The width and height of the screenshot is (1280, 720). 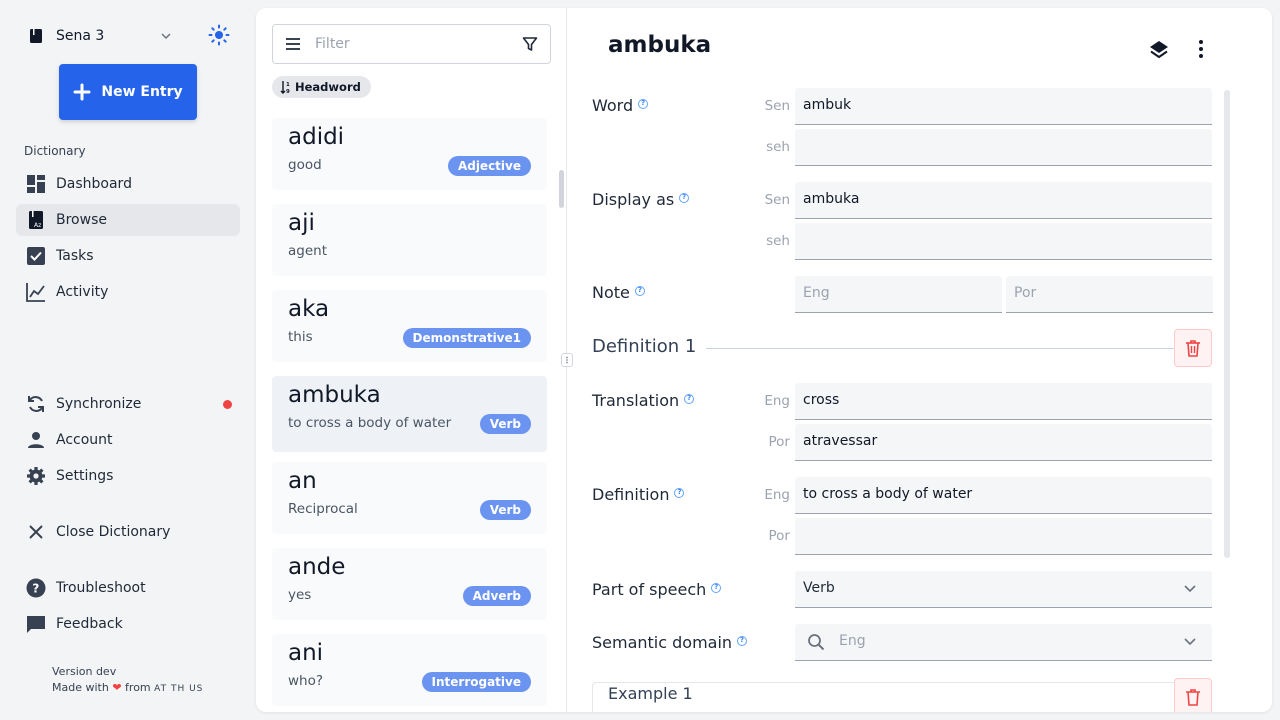 What do you see at coordinates (561, 189) in the screenshot?
I see `list-scrollbar` at bounding box center [561, 189].